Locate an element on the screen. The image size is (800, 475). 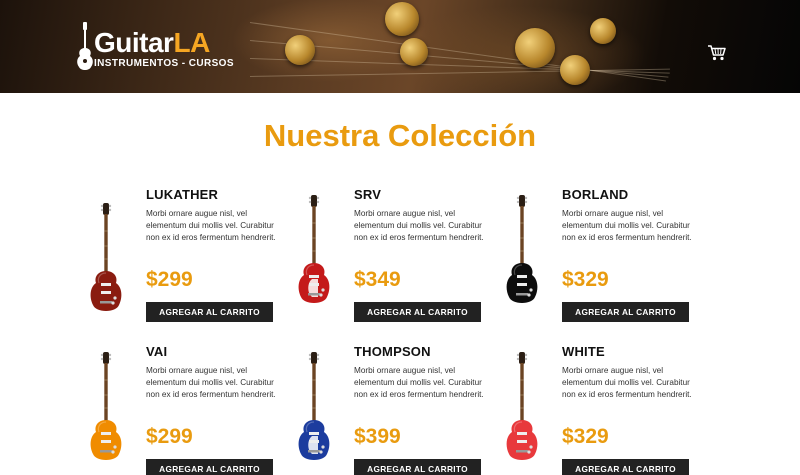
brand-tagline: INSTRUMENTOS - CURSOS is located at coordinates (164, 63).